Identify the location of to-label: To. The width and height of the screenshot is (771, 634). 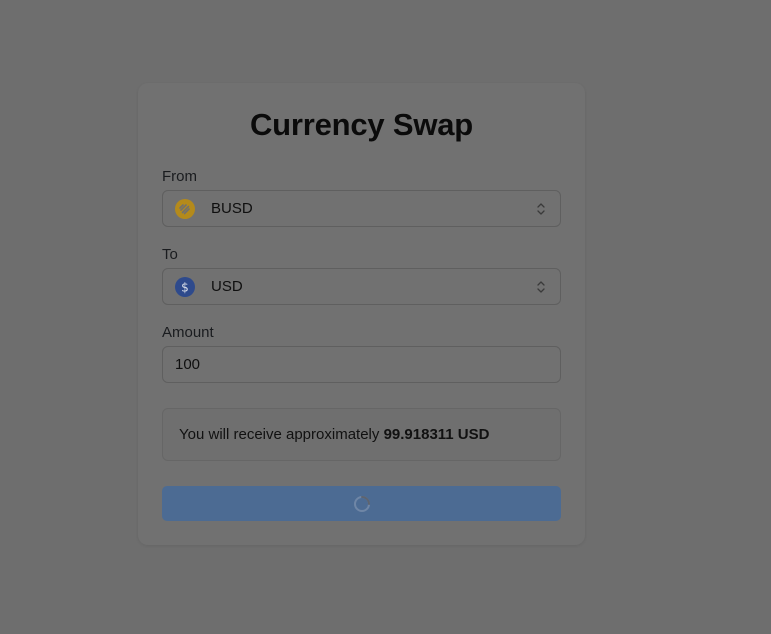
(170, 254).